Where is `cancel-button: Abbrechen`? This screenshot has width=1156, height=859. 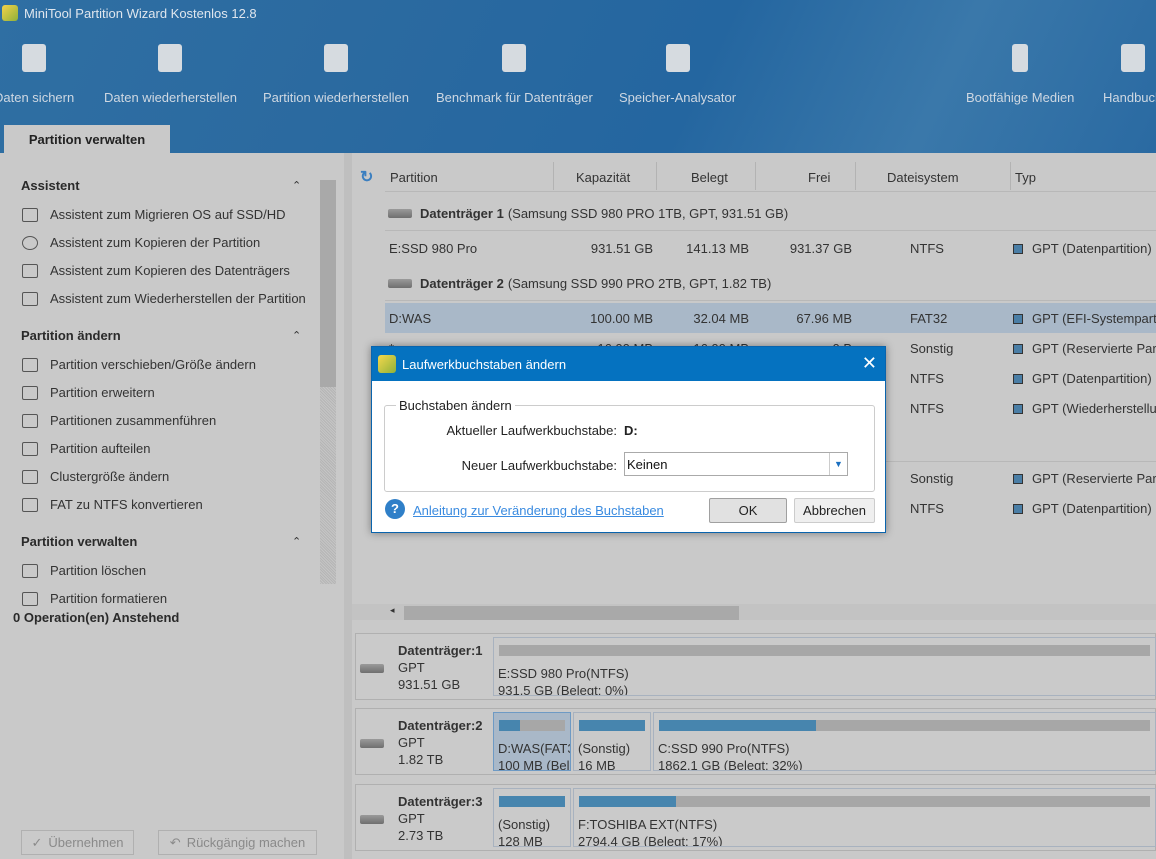 cancel-button: Abbrechen is located at coordinates (834, 510).